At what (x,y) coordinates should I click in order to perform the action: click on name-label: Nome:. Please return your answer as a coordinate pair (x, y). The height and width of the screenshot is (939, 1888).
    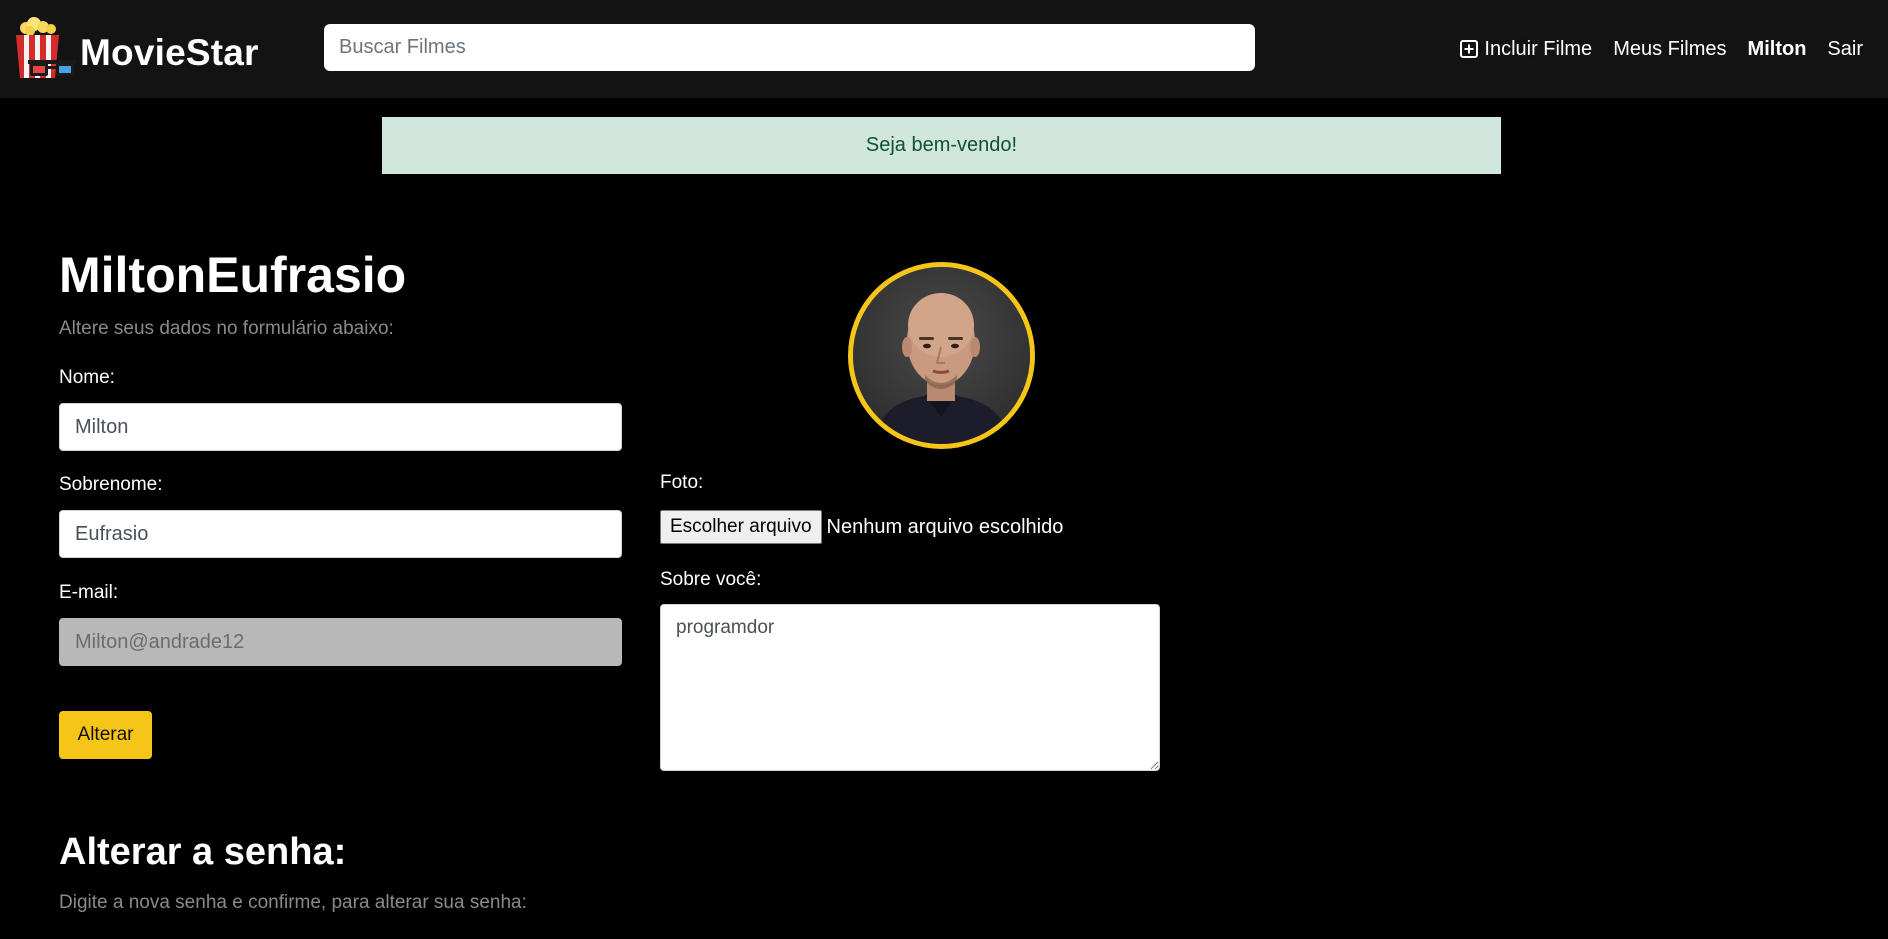
    Looking at the image, I should click on (87, 377).